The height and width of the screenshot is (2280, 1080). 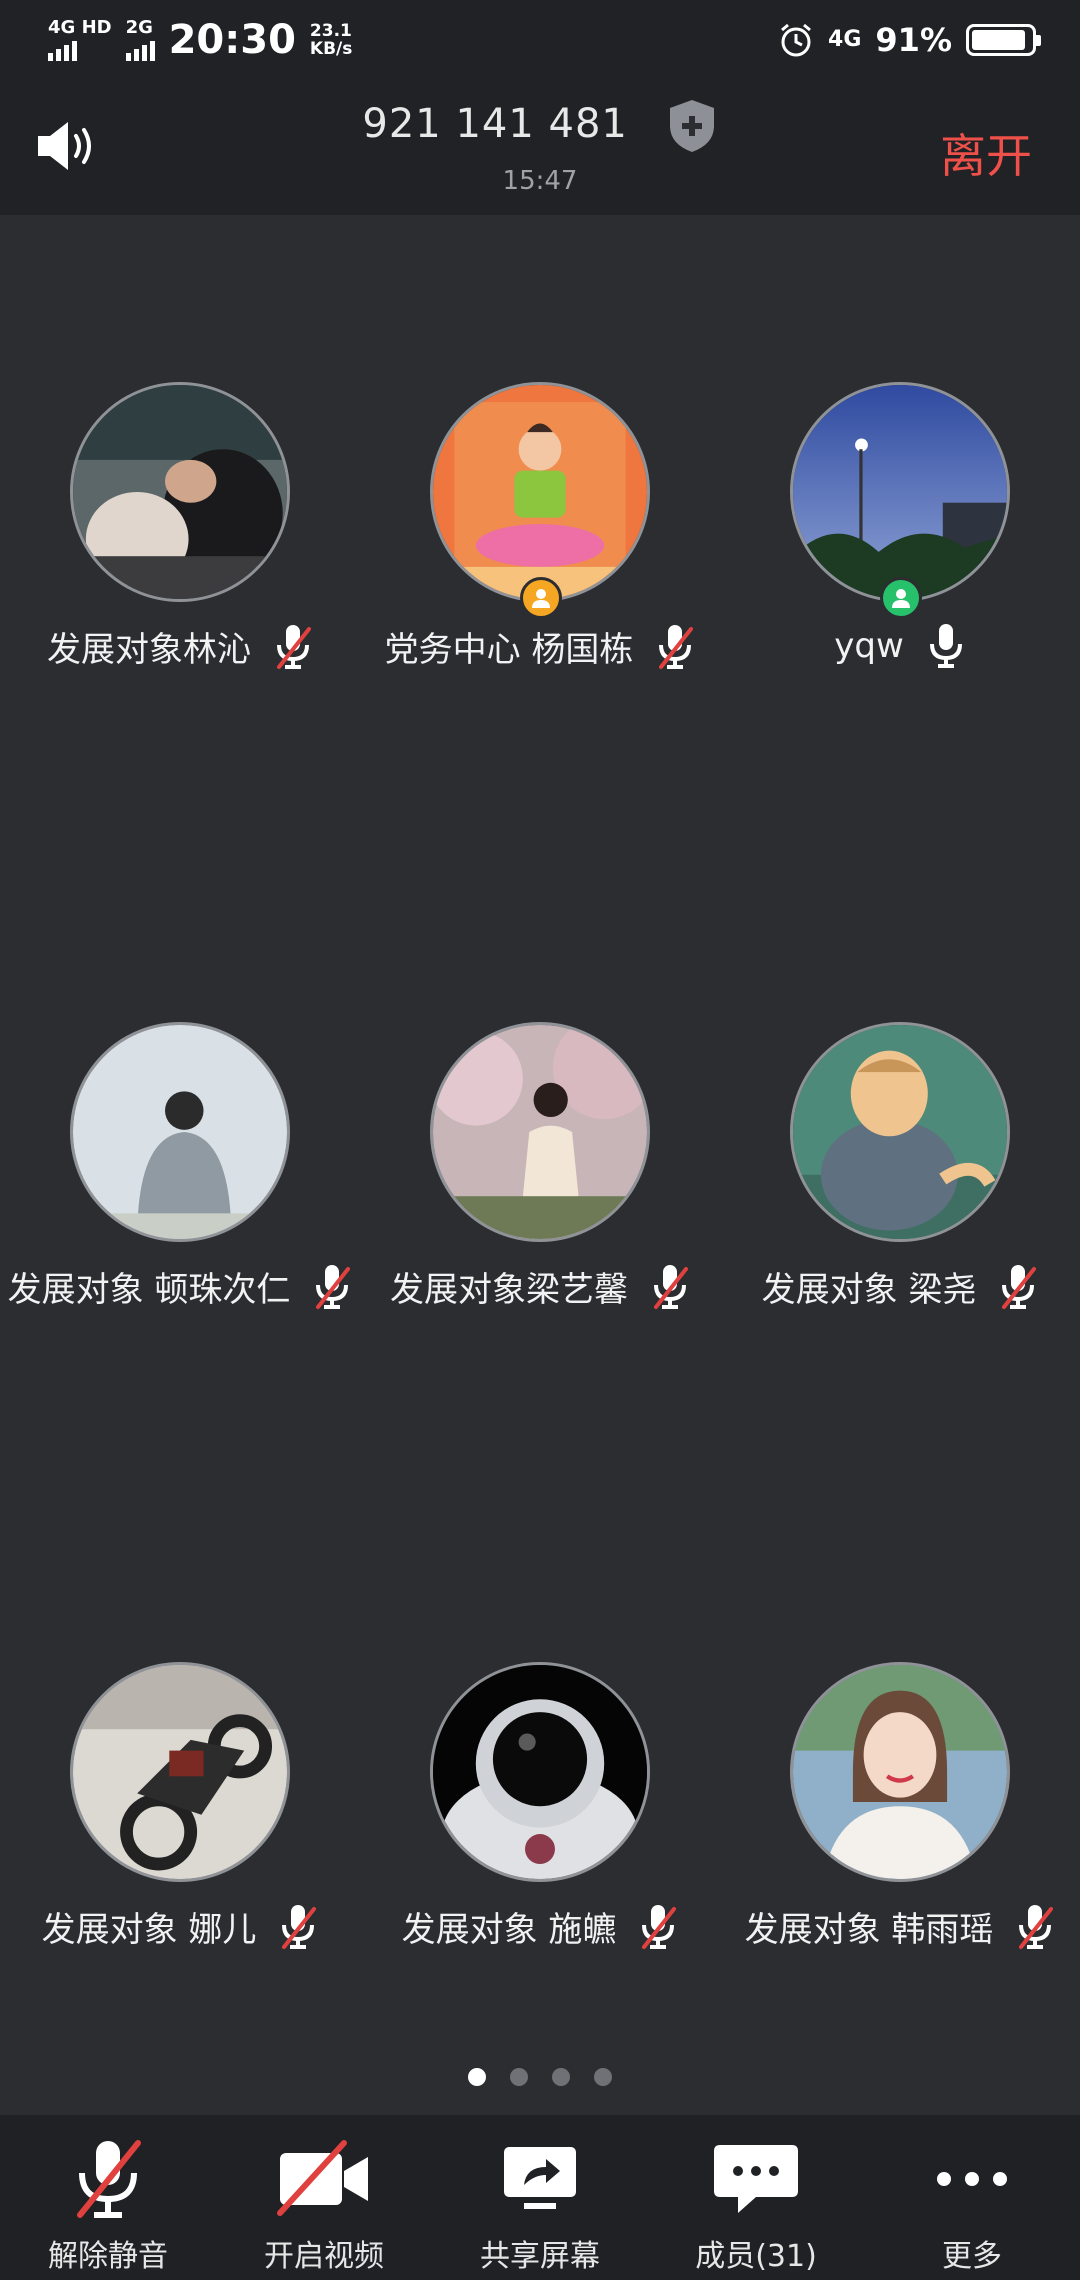 What do you see at coordinates (796, 40) in the screenshot?
I see `alarm-icon` at bounding box center [796, 40].